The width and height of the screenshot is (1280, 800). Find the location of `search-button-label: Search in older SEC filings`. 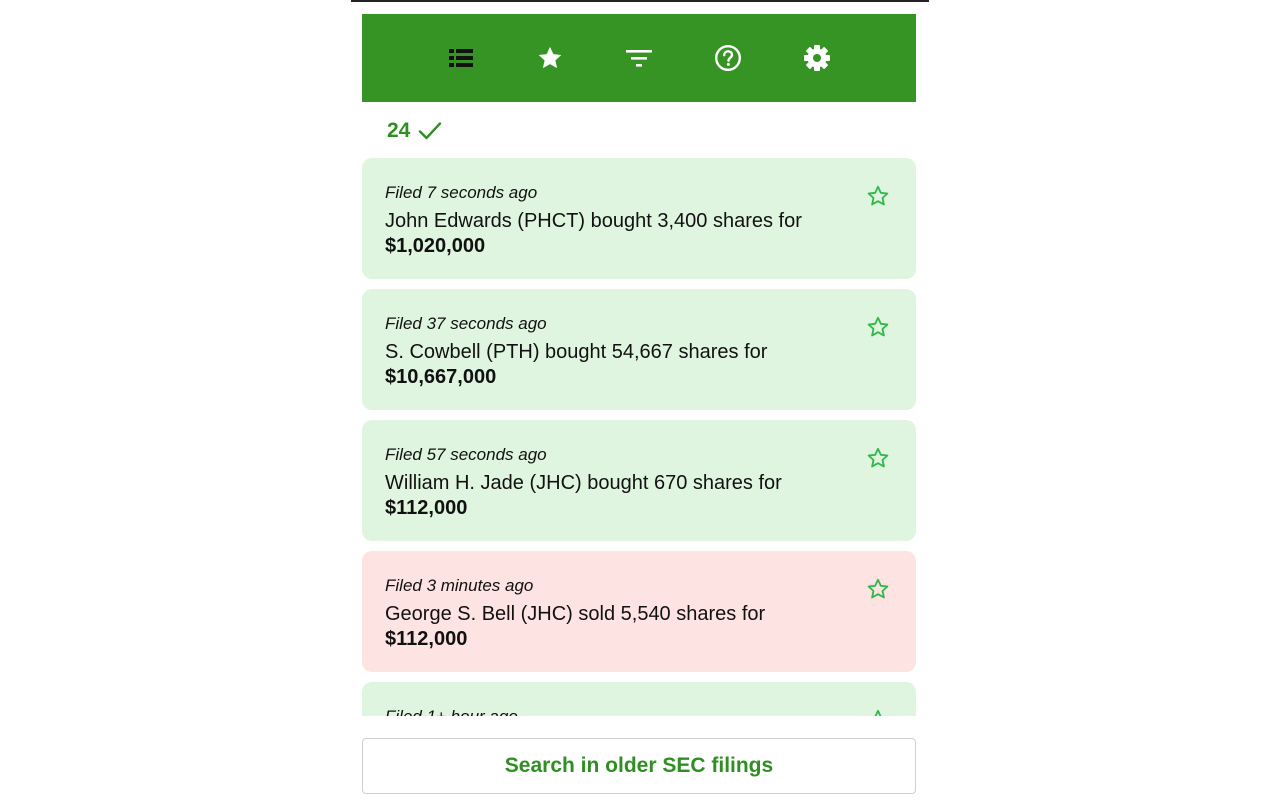

search-button-label: Search in older SEC filings is located at coordinates (639, 765).